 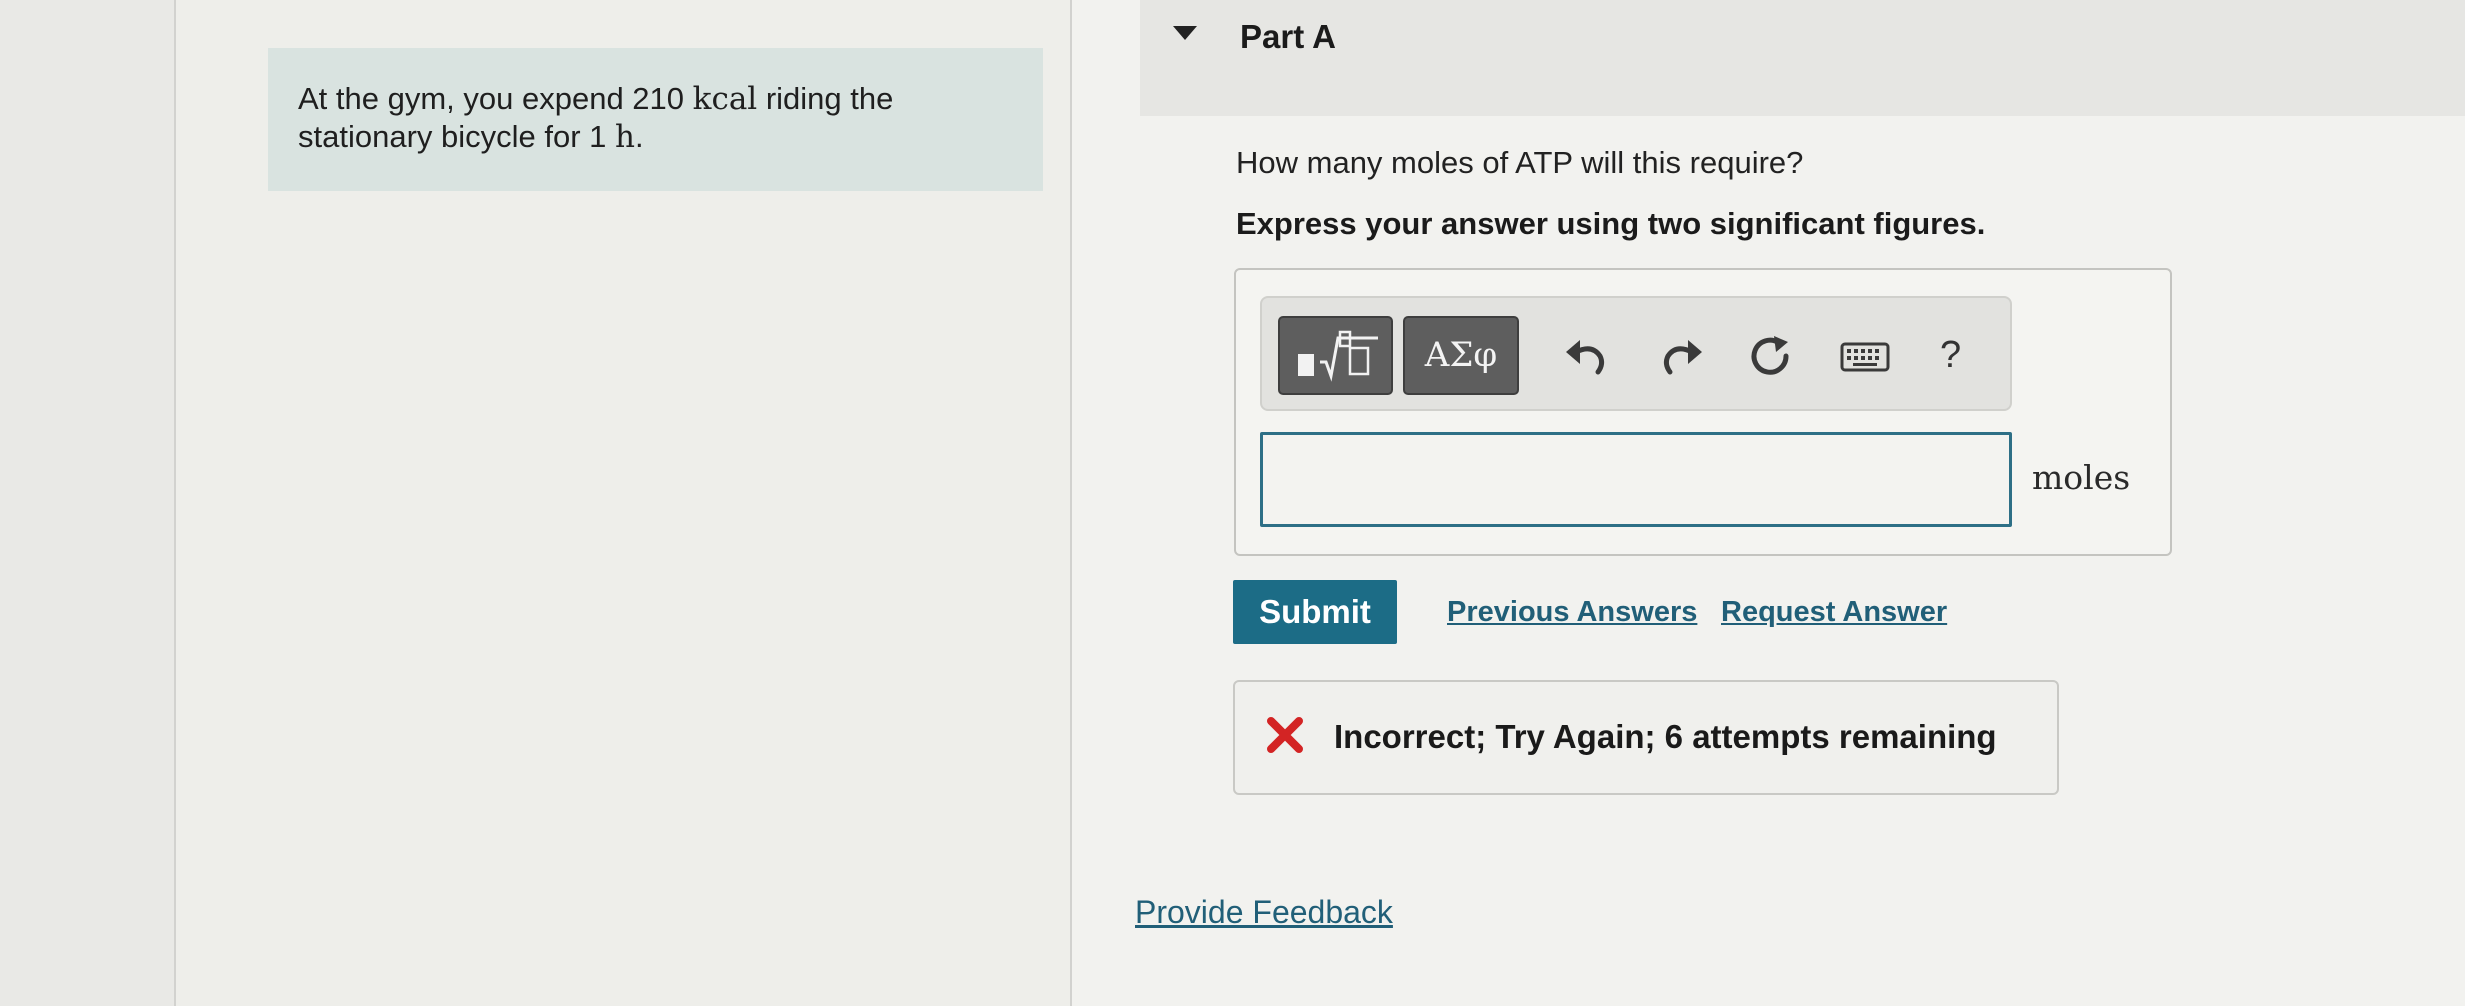 I want to click on answer-input, so click(x=1636, y=479).